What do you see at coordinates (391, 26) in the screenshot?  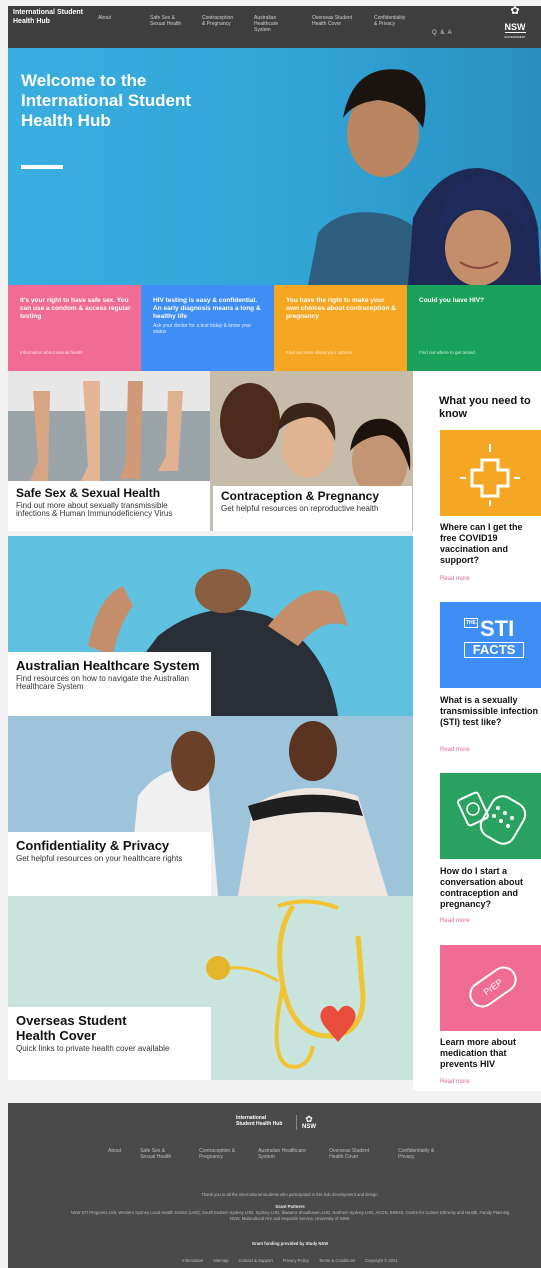 I see `nav-item-confidentiality: Confidentiality & Privacy` at bounding box center [391, 26].